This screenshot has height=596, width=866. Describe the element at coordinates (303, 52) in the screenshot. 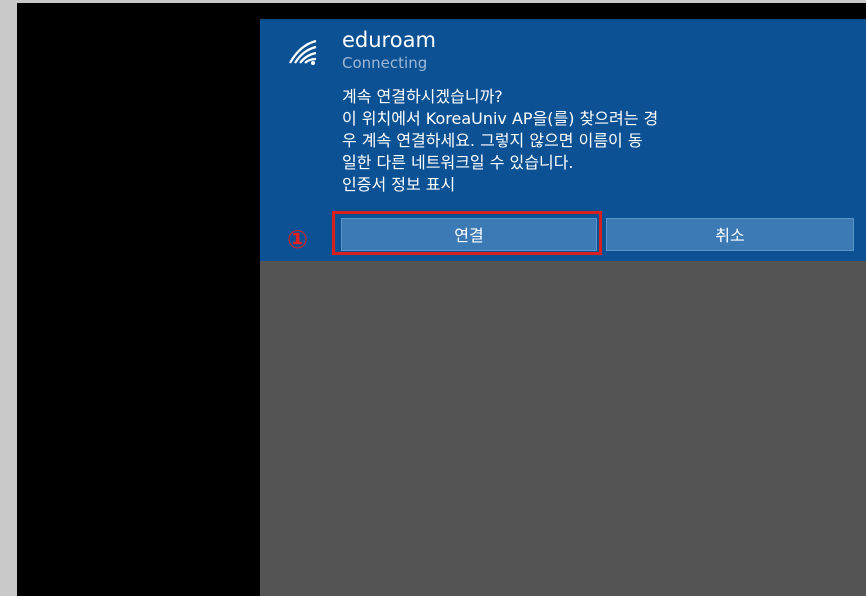

I see `wifi-icon` at that location.